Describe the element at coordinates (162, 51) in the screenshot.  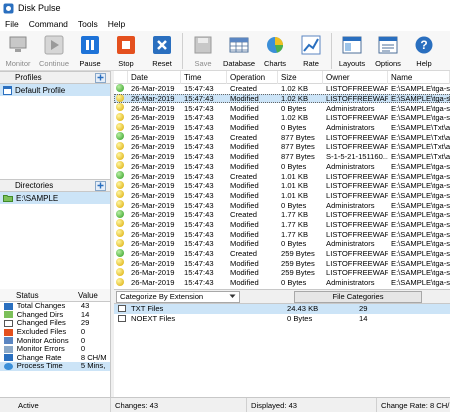
I see `reset-button: Reset` at that location.